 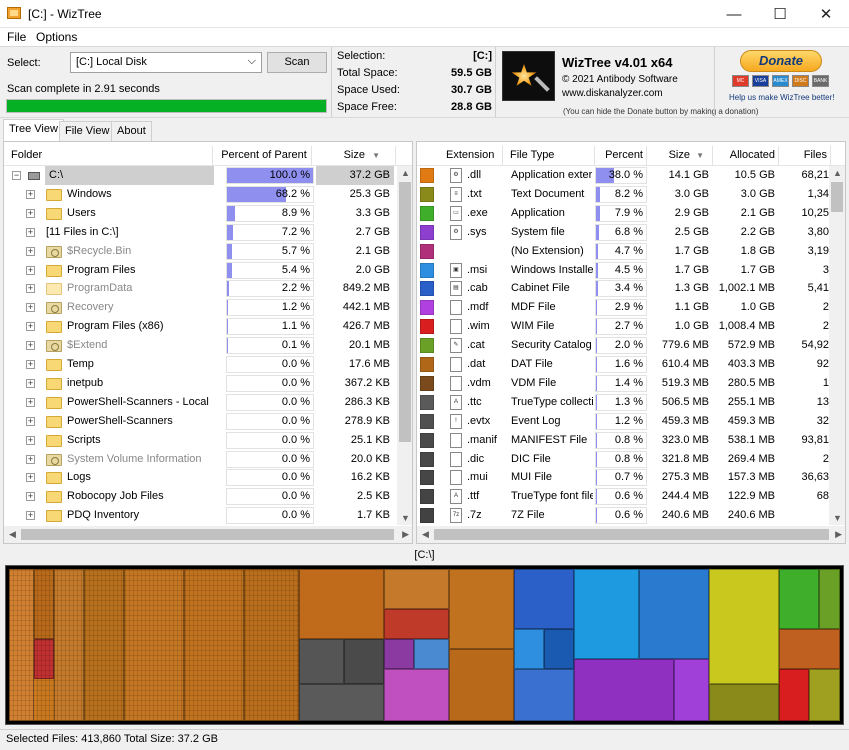 I want to click on file-type-row: .vdm VDM File 1.4 % 519.3 MB 280.5 MB 1, so click(x=631, y=383).